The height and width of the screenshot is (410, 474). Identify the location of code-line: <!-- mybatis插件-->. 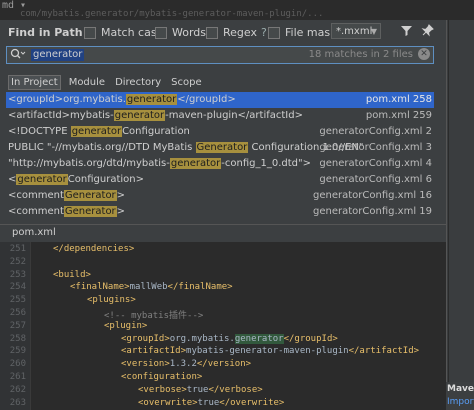
(153, 314).